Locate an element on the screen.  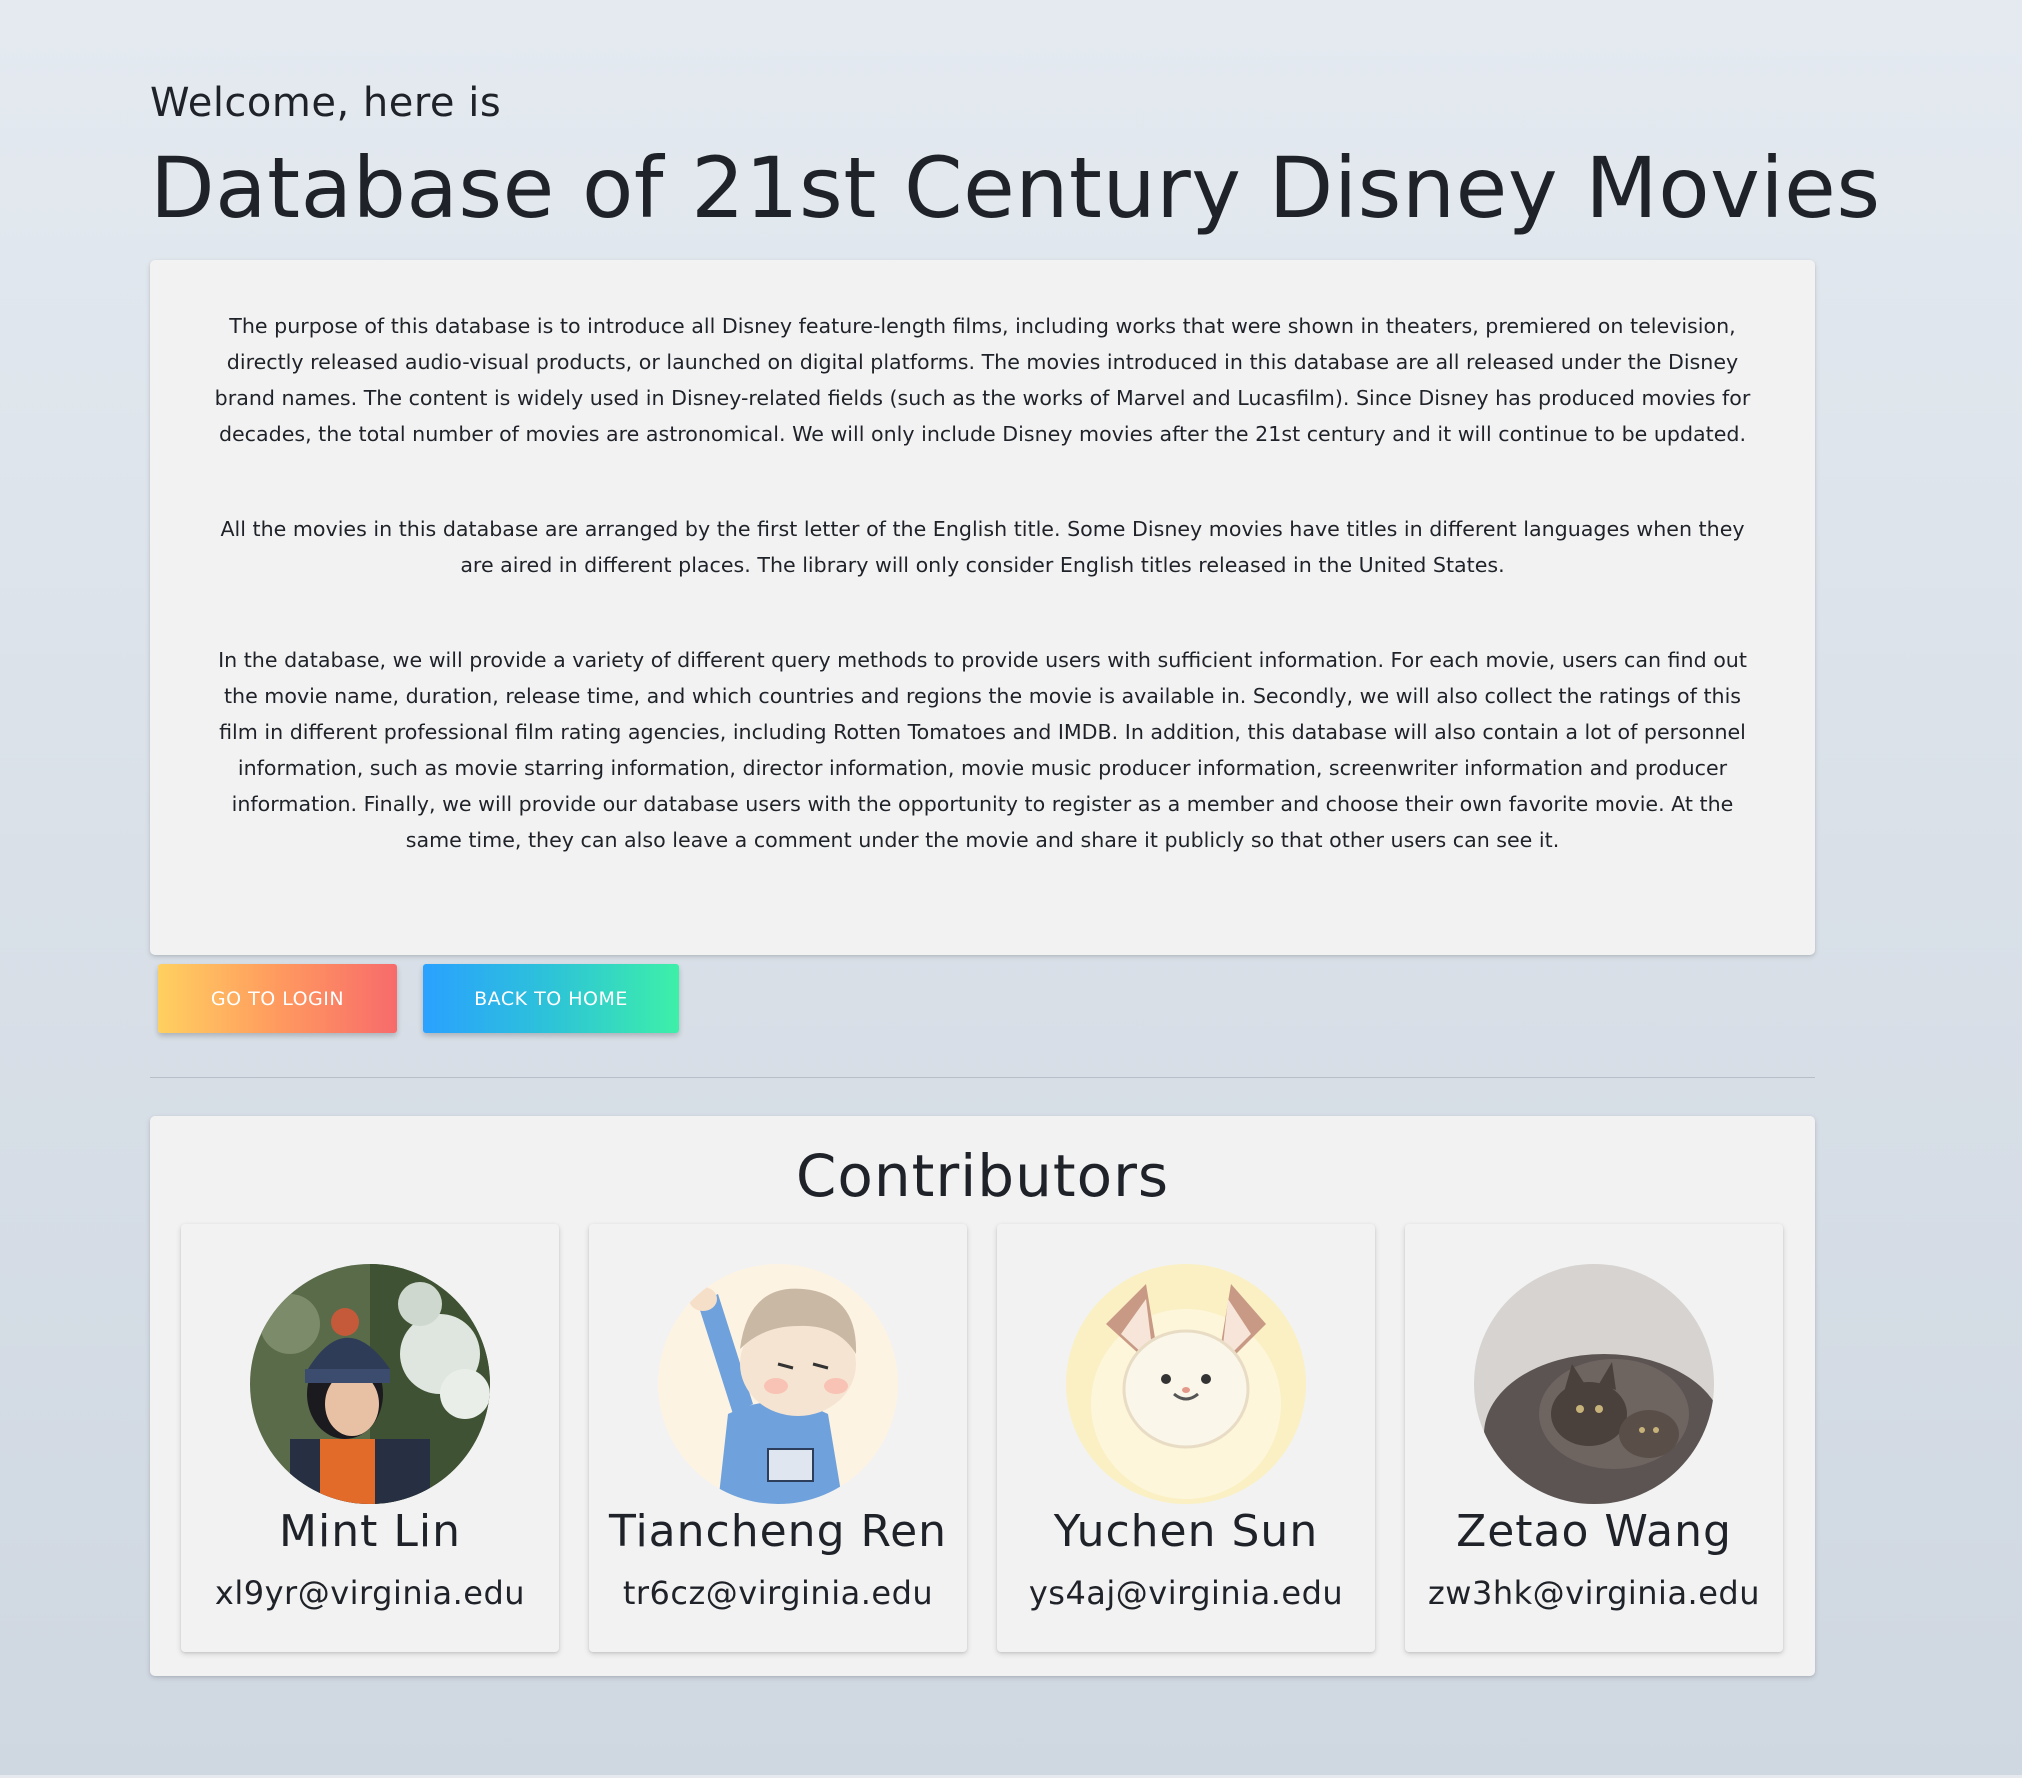
photo-avatar-icon is located at coordinates (370, 1384).